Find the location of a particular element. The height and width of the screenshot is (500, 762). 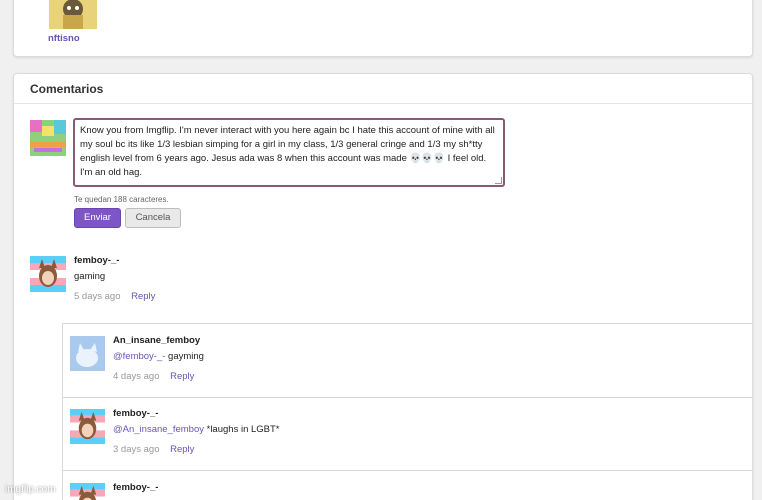

cancel-button: Cancela is located at coordinates (153, 218).